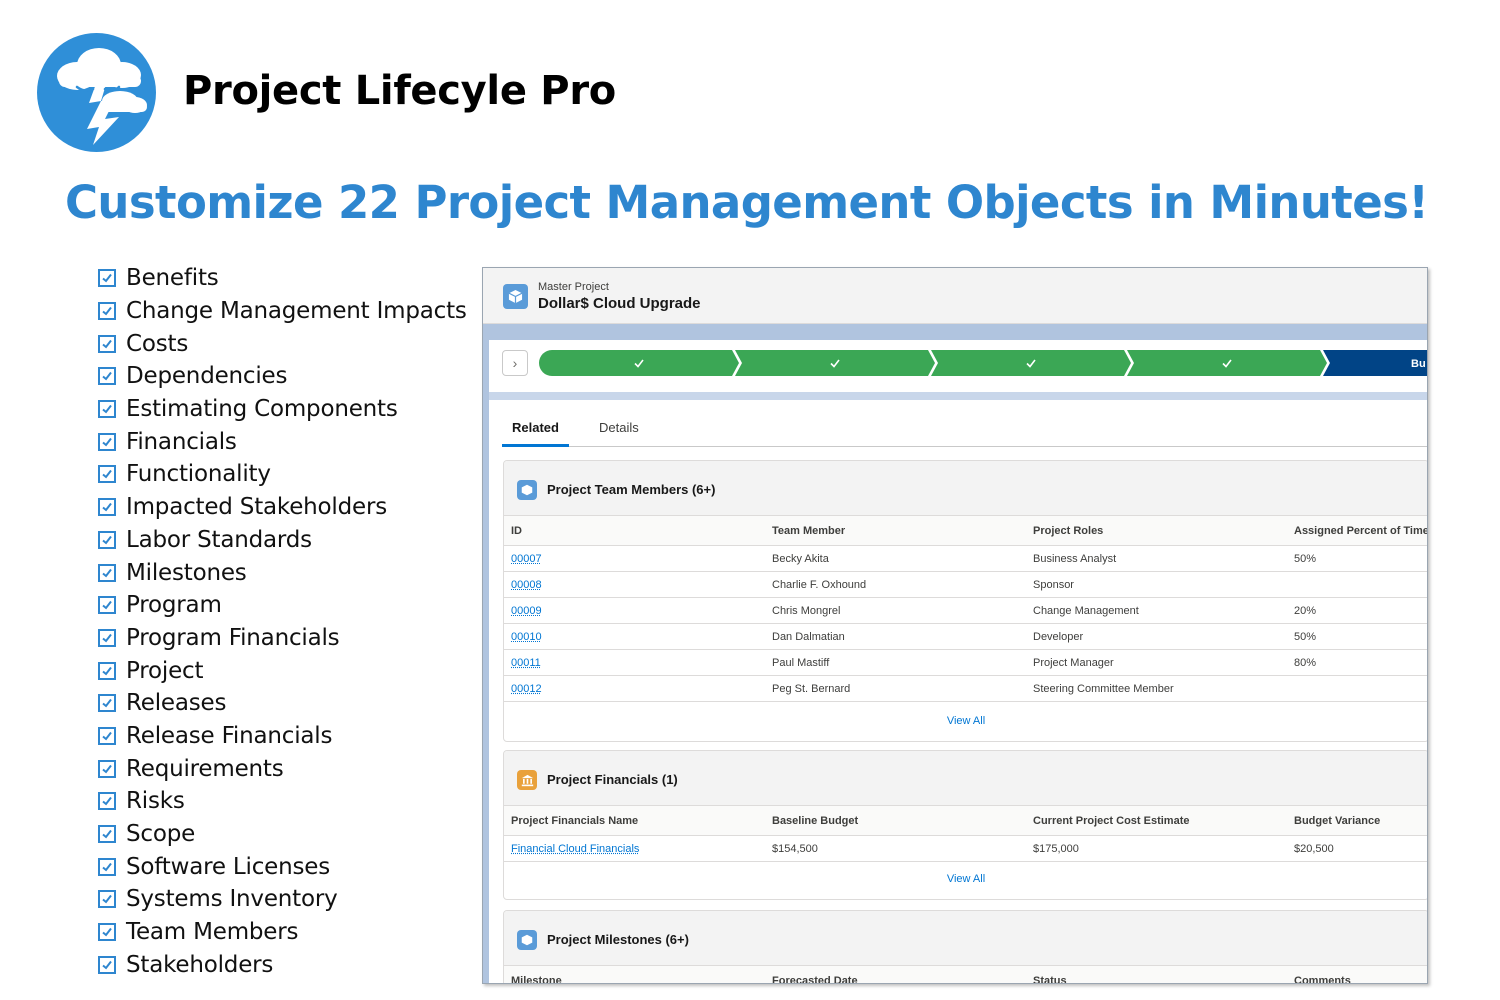 This screenshot has width=1500, height=1000. I want to click on table-cell: Change Management, so click(1086, 611).